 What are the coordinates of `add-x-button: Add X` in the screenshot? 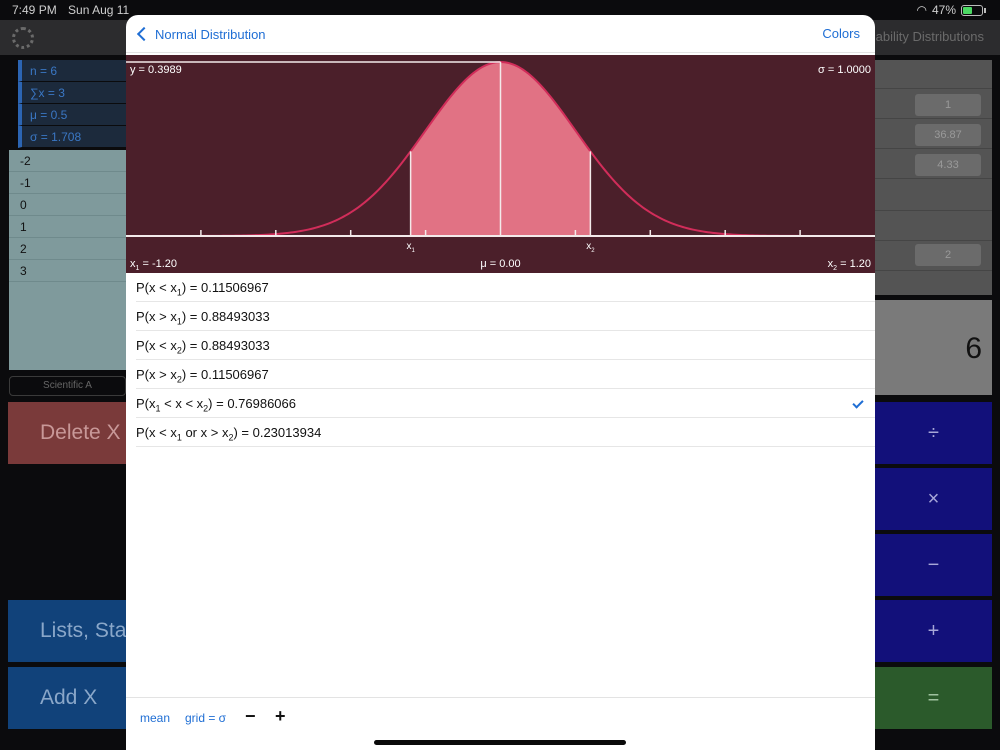 It's located at (67, 698).